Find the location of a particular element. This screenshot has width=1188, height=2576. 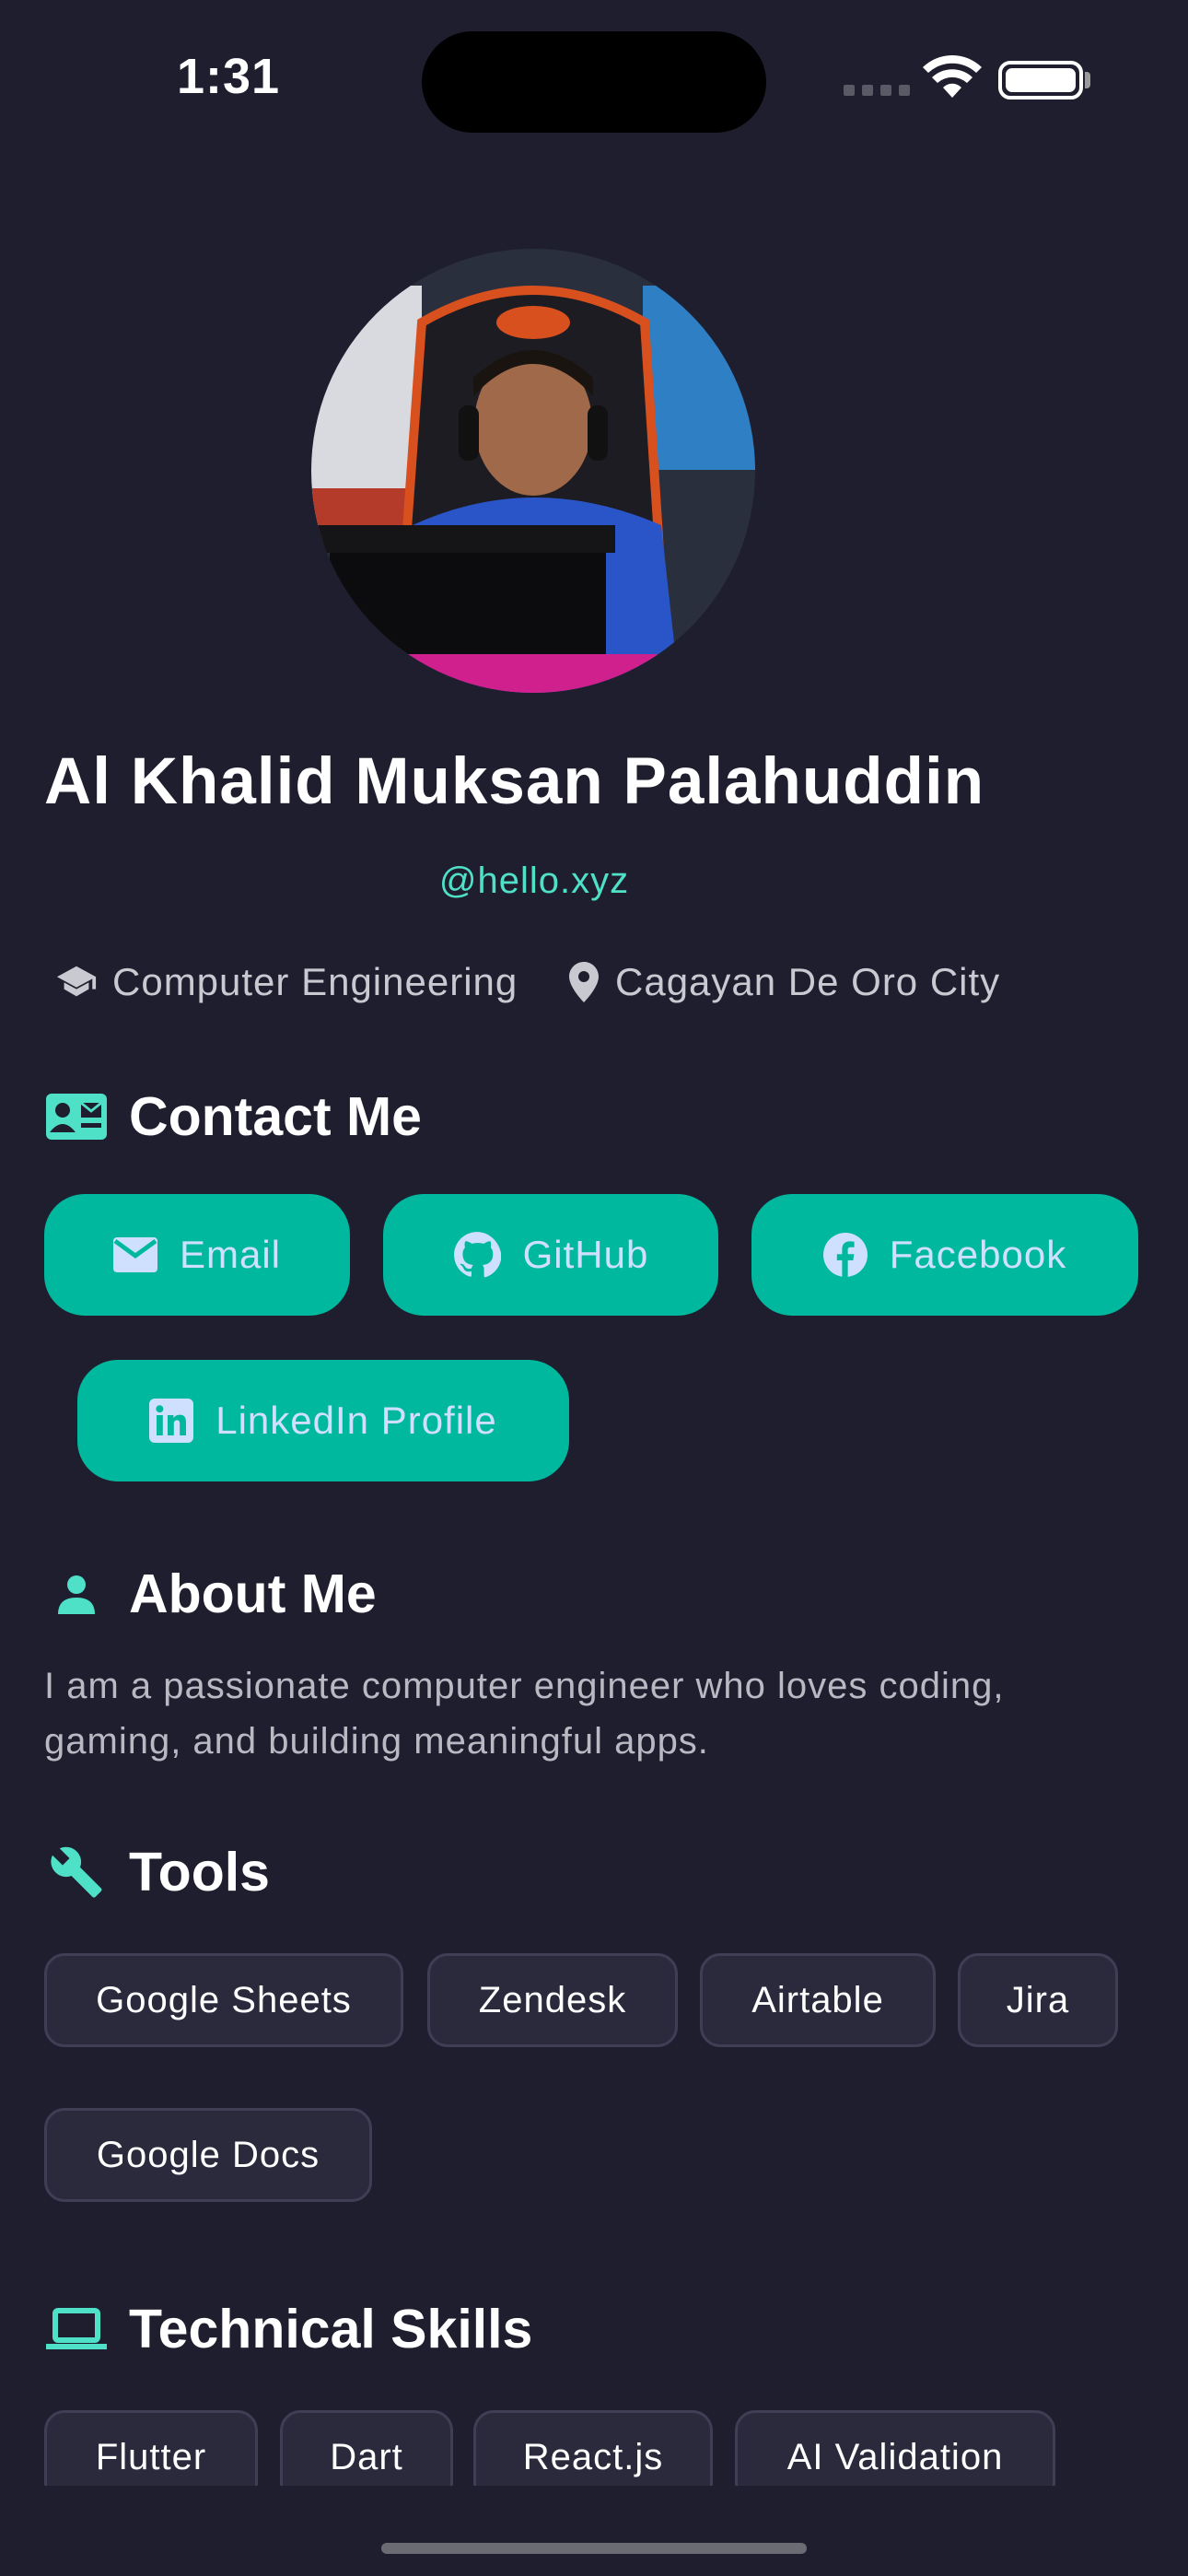

linkedin-button: LinkedIn Profile is located at coordinates (323, 1420).